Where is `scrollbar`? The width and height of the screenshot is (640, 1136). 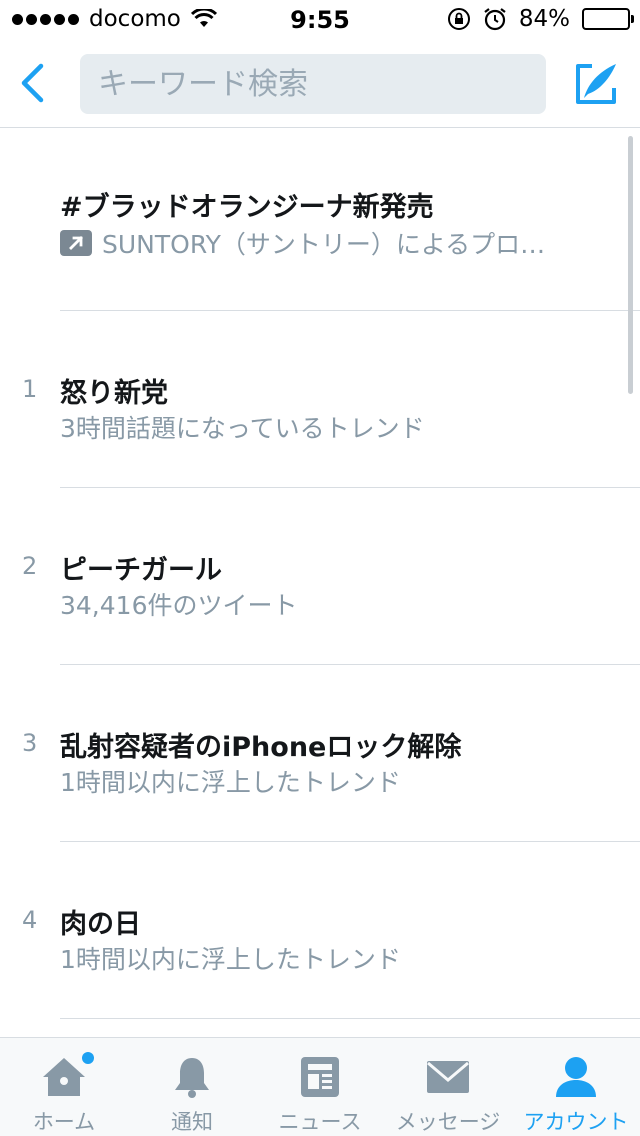
scrollbar is located at coordinates (630, 265).